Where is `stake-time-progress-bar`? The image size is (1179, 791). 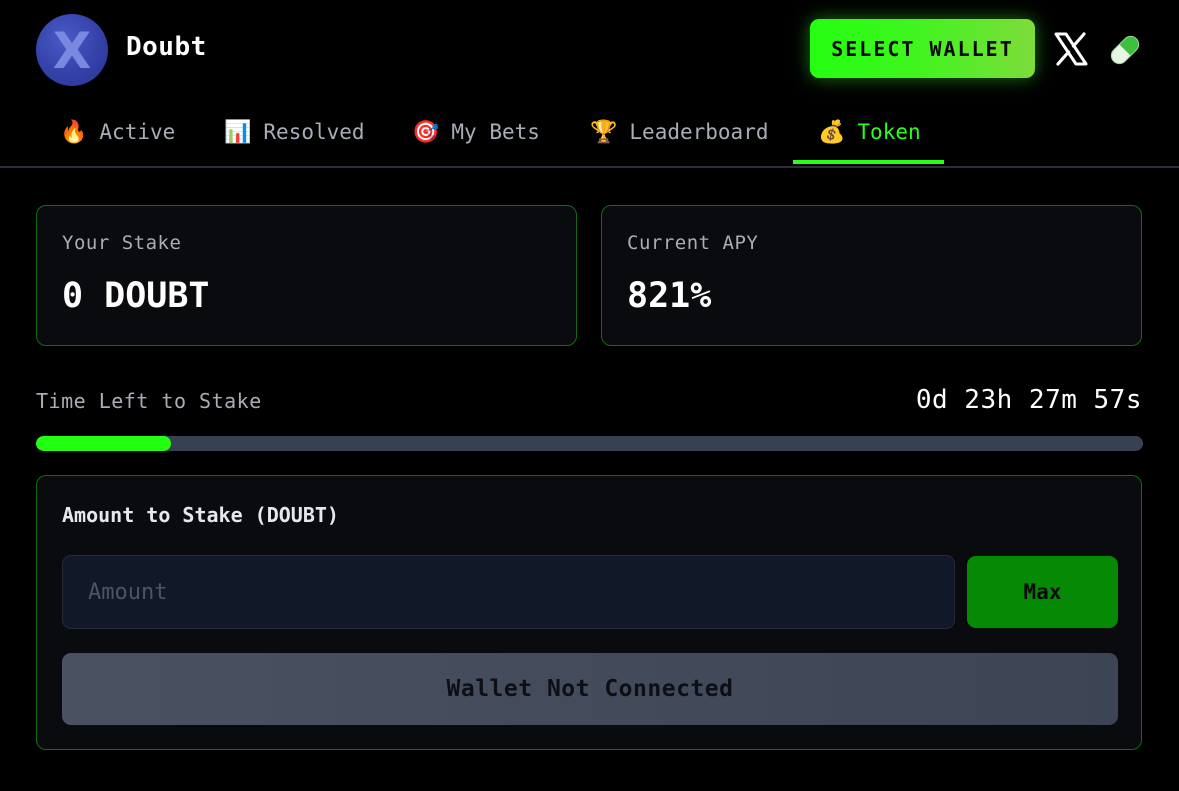
stake-time-progress-bar is located at coordinates (589, 443).